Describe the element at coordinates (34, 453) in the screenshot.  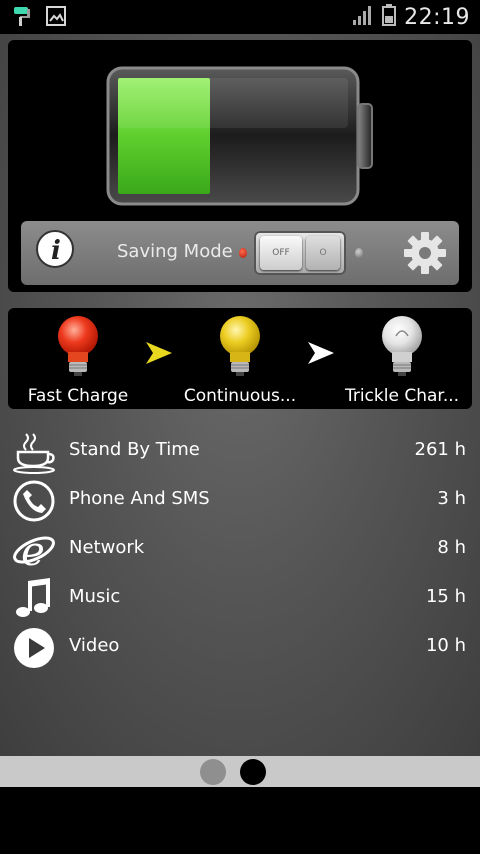
I see `coffee-cup-icon` at that location.